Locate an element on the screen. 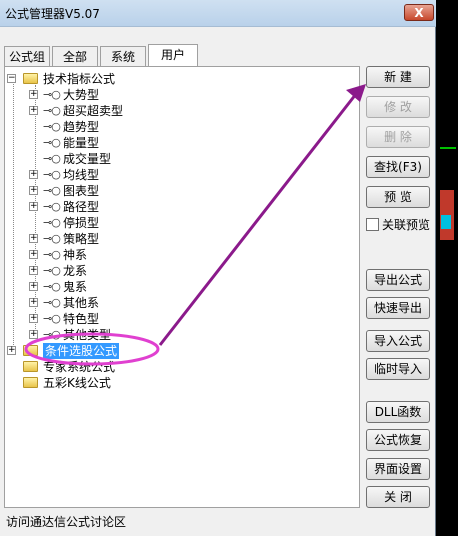 Image resolution: width=458 pixels, height=536 pixels. tree-node-label: 神系 is located at coordinates (75, 255).